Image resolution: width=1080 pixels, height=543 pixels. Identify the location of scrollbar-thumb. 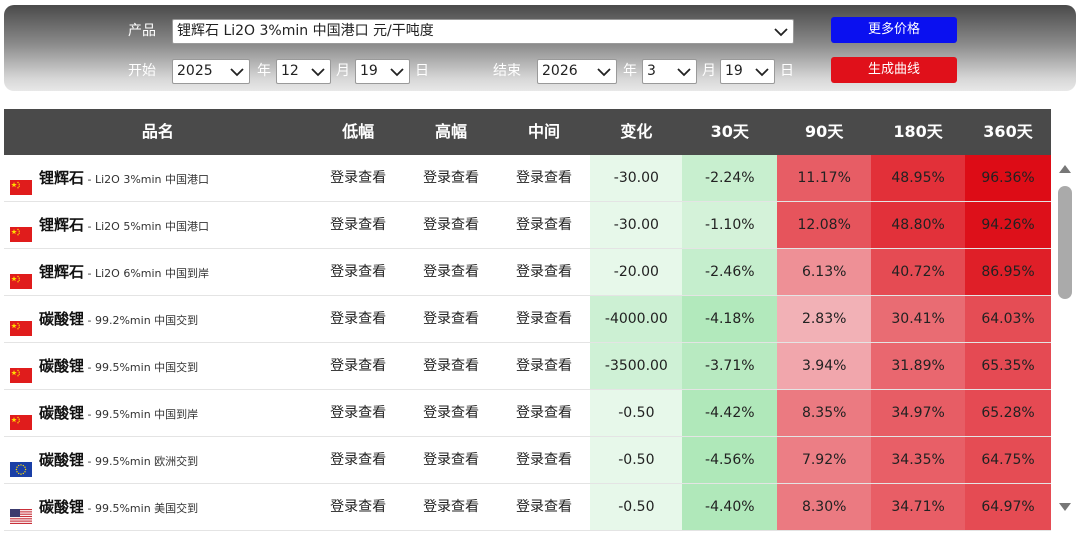
(1065, 242).